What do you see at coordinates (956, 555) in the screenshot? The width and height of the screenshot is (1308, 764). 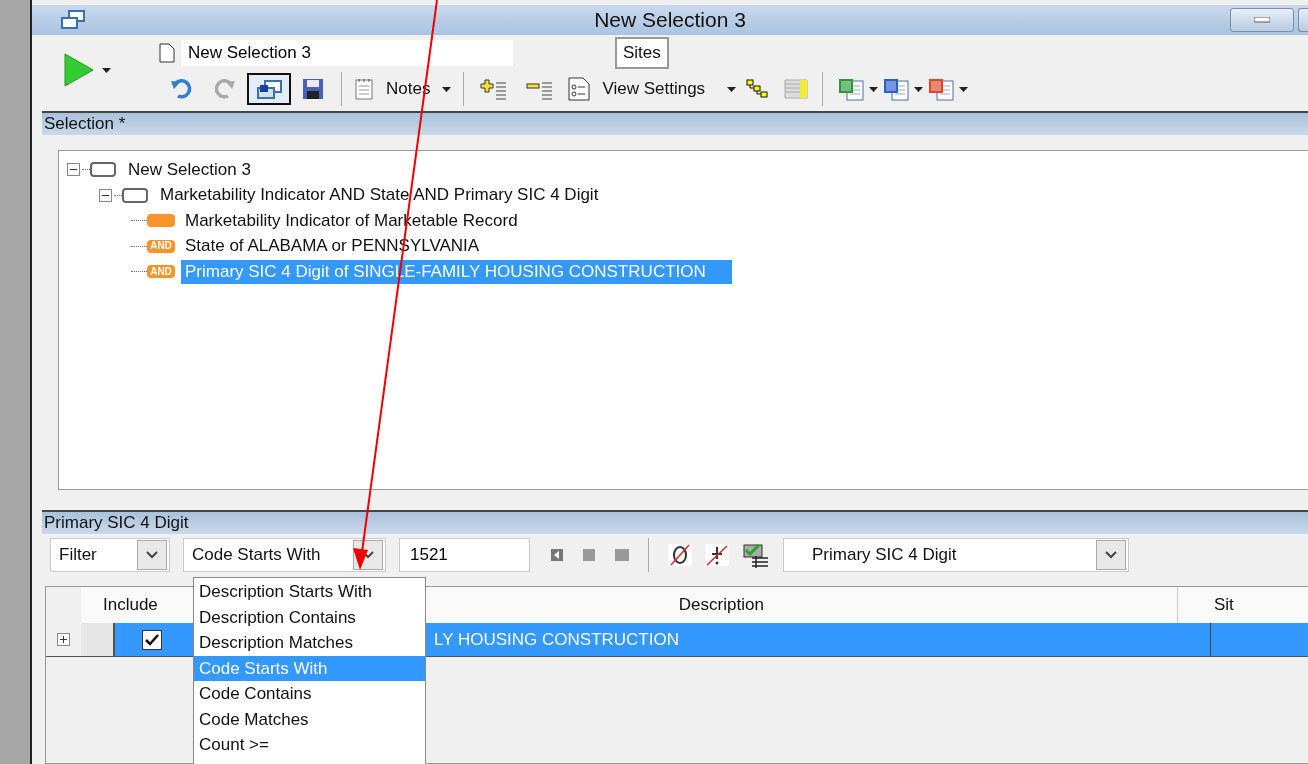 I see `field-dropdown: Primary SIC 4 Digit` at bounding box center [956, 555].